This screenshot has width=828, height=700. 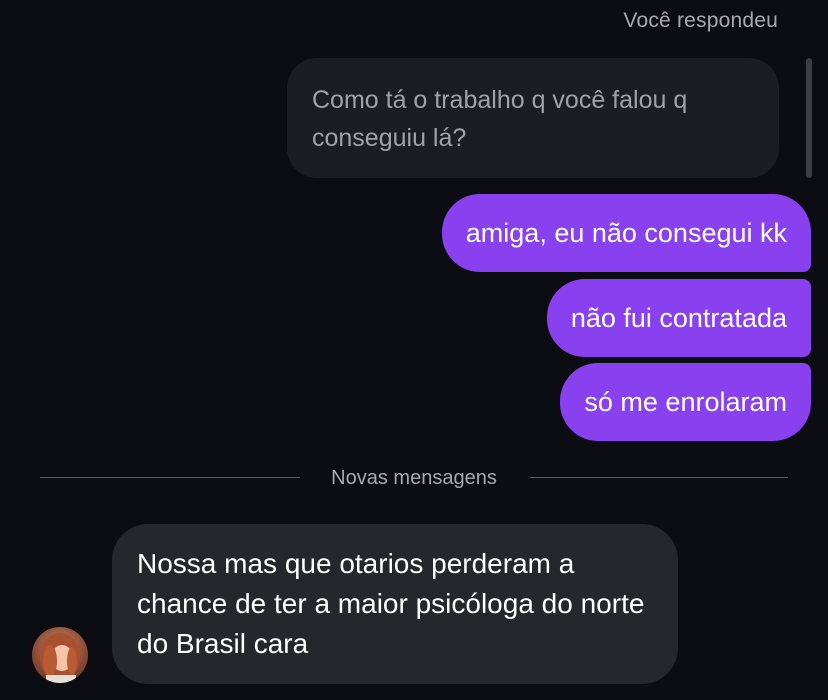 I want to click on sent-message-bubble: só me enrolaram, so click(x=685, y=402).